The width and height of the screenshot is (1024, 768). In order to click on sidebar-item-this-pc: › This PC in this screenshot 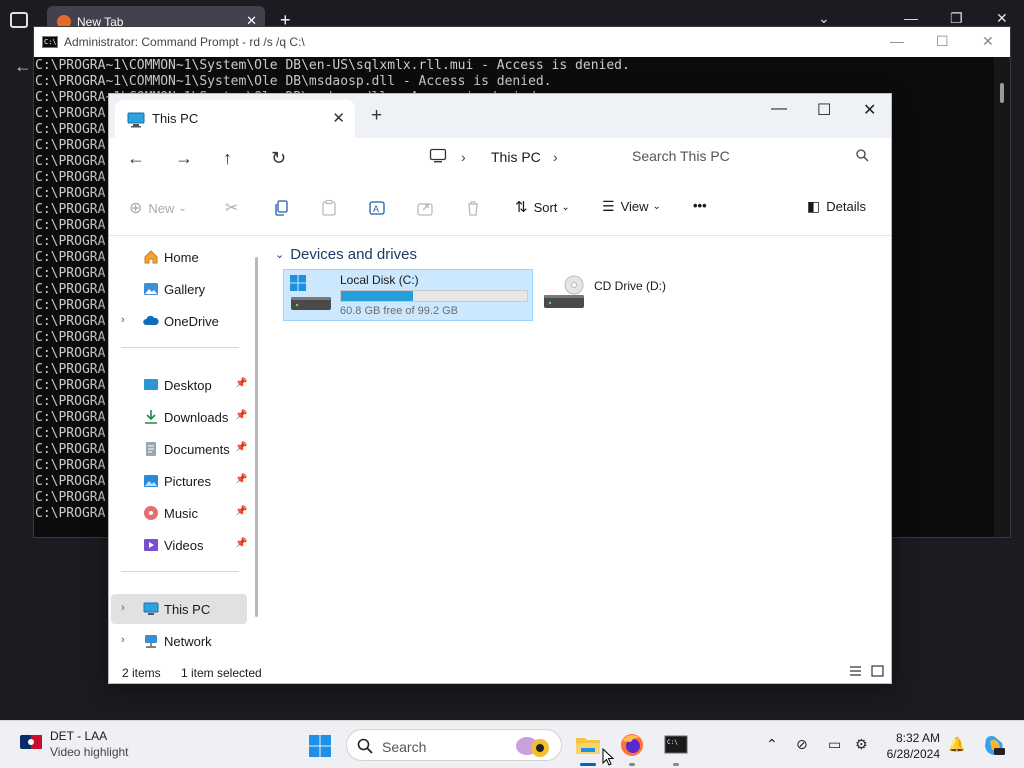, I will do `click(179, 609)`.